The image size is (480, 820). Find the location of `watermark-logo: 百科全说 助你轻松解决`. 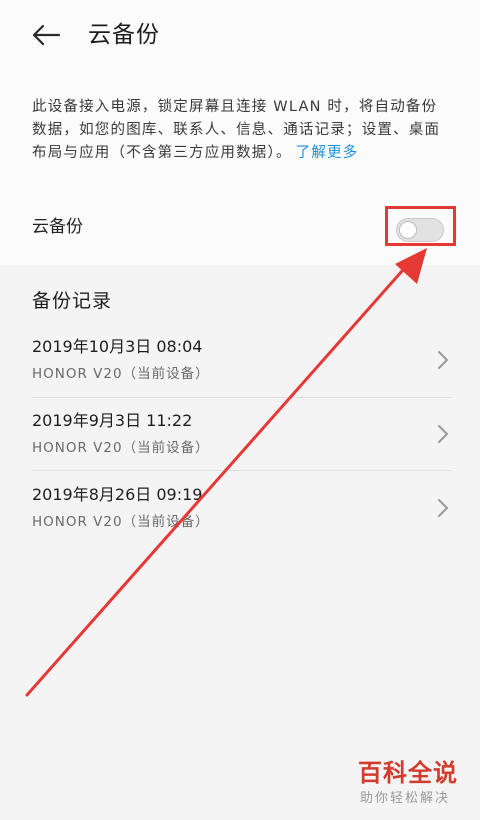

watermark-logo: 百科全说 助你轻松解决 is located at coordinates (412, 786).